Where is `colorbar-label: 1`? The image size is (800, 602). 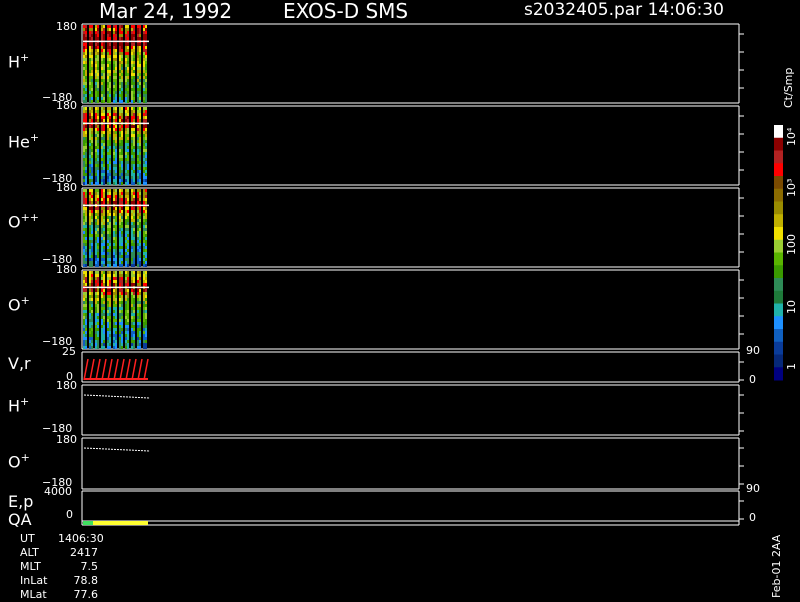 colorbar-label: 1 is located at coordinates (791, 366).